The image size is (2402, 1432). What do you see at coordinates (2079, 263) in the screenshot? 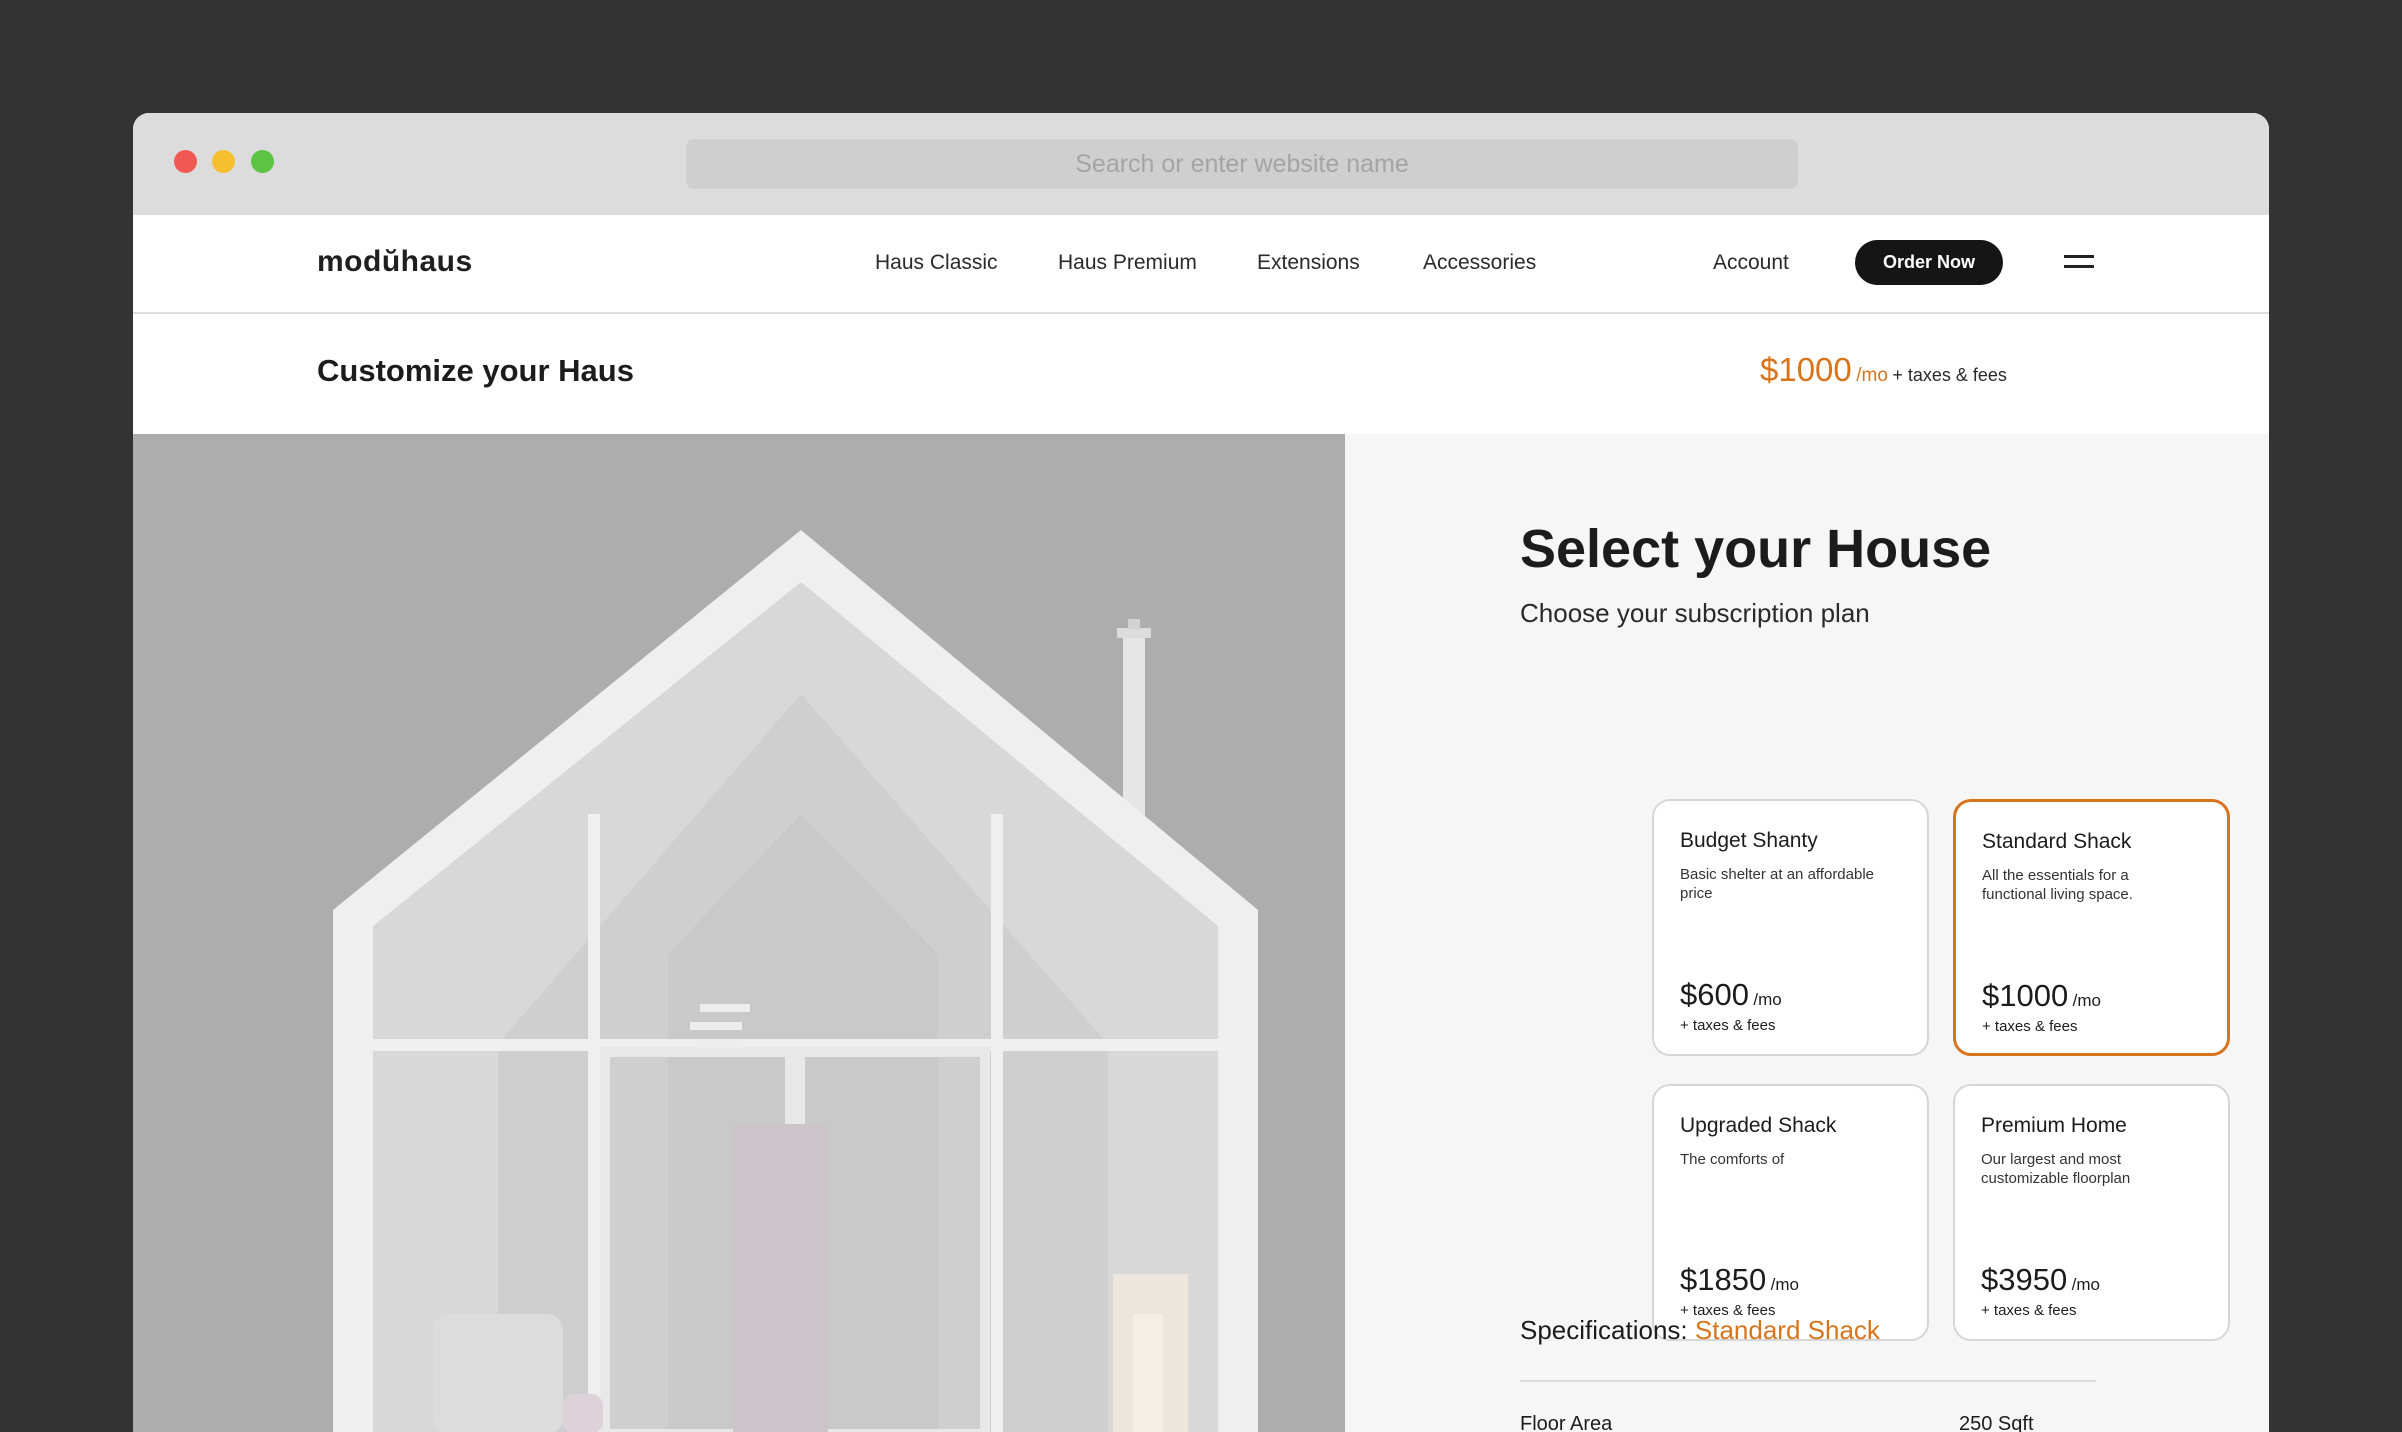
I see `hamburger-icon` at bounding box center [2079, 263].